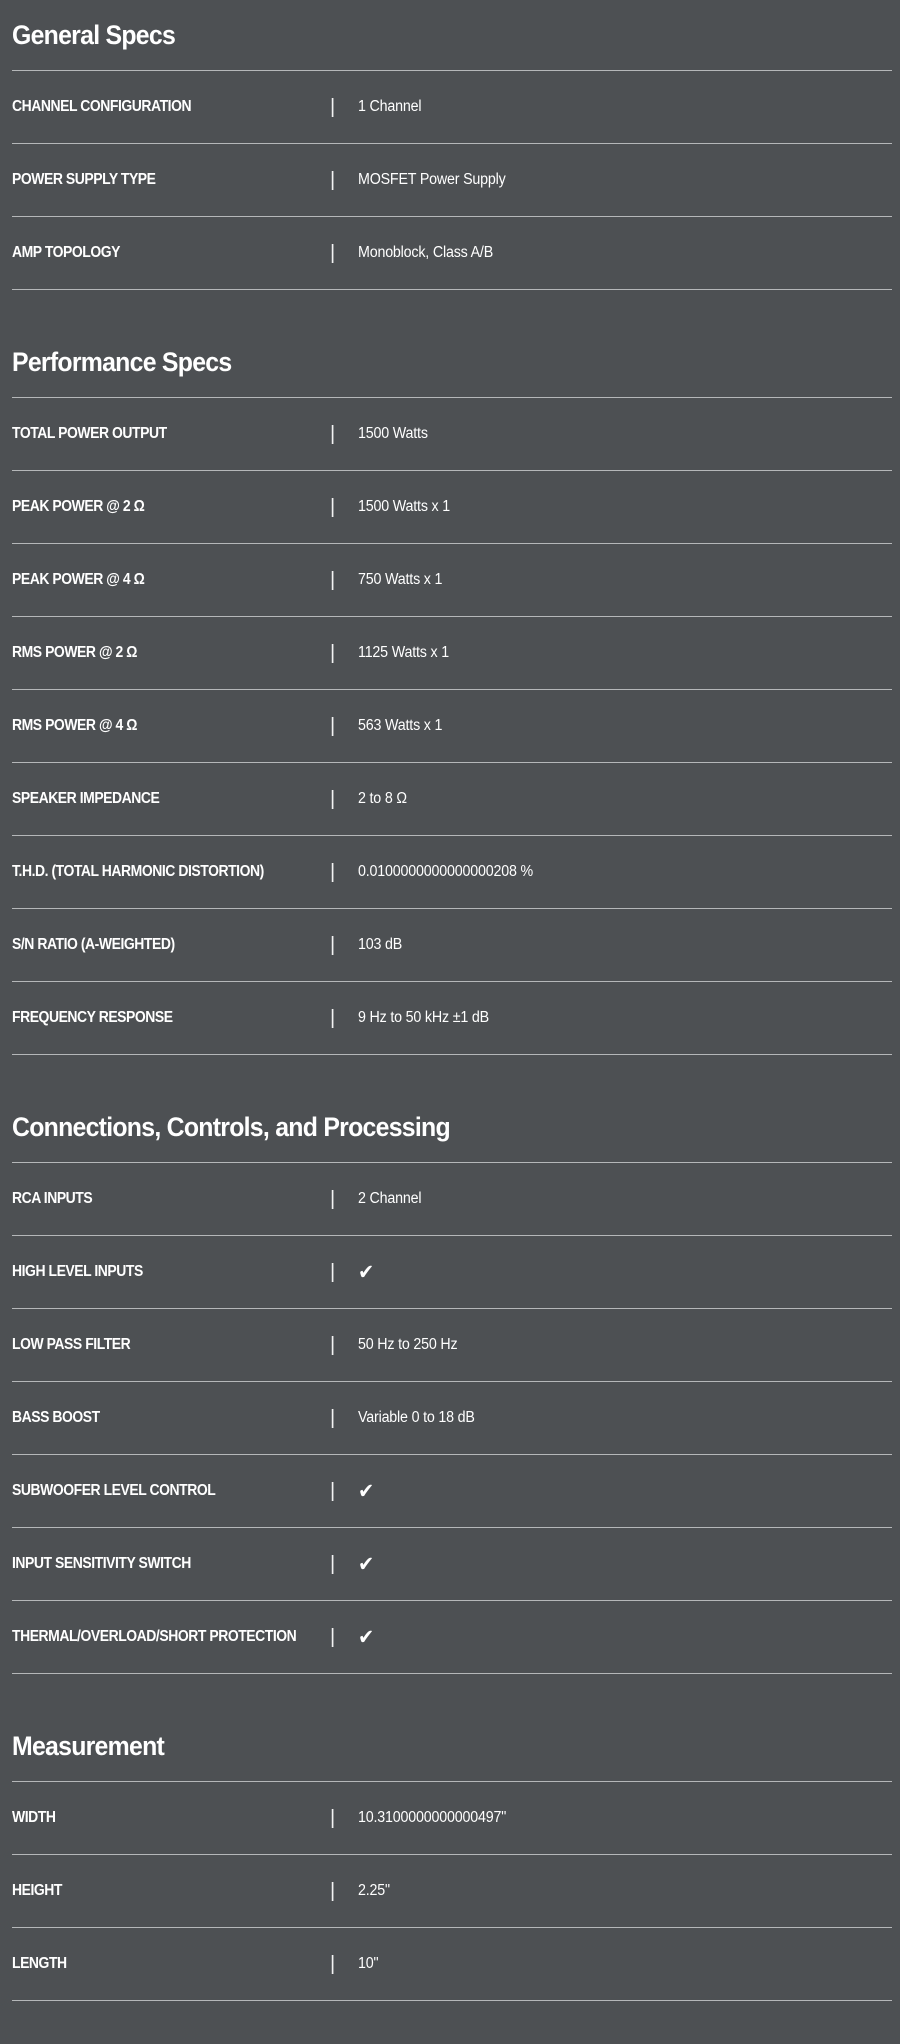 Image resolution: width=900 pixels, height=2044 pixels. What do you see at coordinates (452, 1491) in the screenshot?
I see `spec-row: SUBWOOFER LEVEL CONTROL | ✔` at bounding box center [452, 1491].